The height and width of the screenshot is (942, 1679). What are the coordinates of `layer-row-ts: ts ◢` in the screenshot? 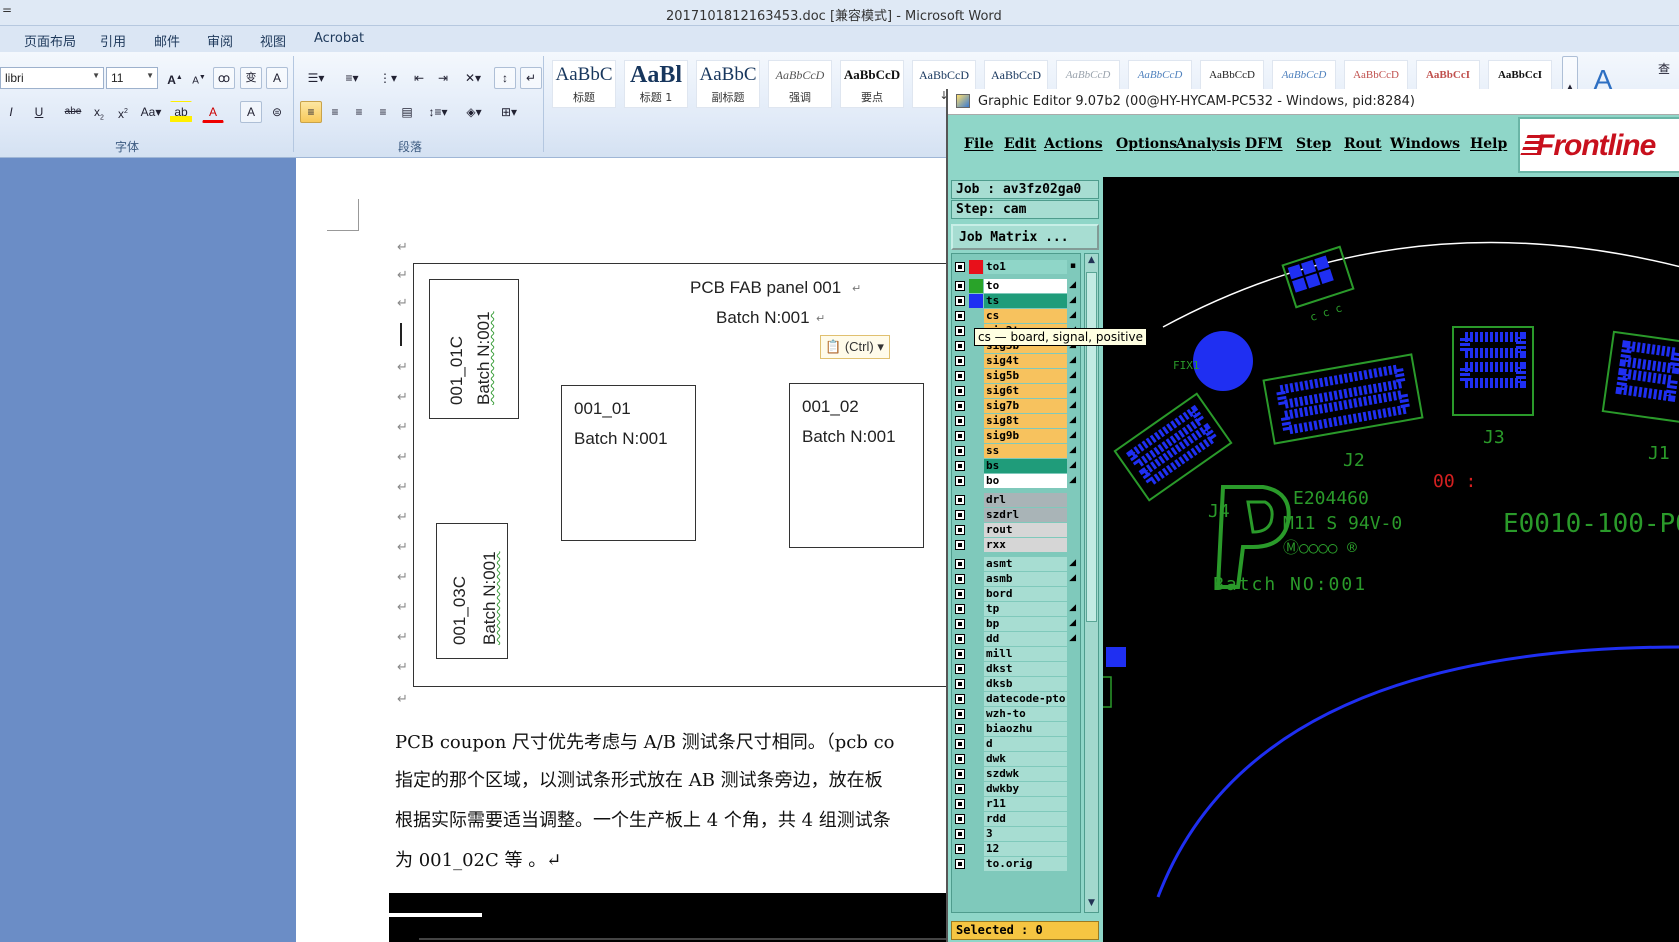 It's located at (1016, 301).